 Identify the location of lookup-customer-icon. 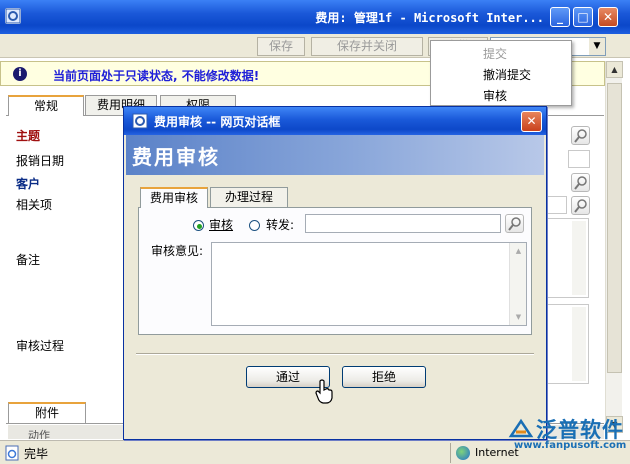
(580, 182).